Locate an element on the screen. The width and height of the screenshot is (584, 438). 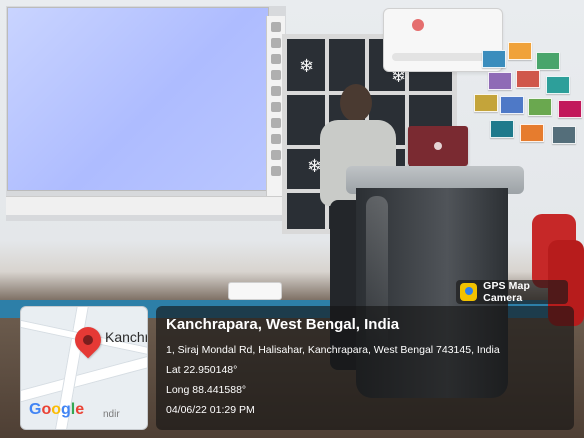
snowflake-decoration-icon: ❄ is located at coordinates (307, 66).